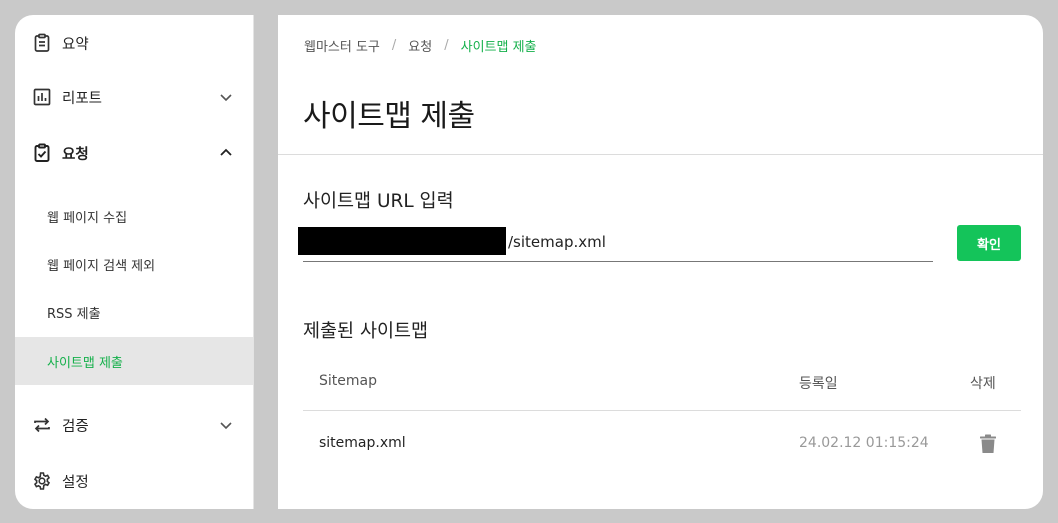 Image resolution: width=1058 pixels, height=523 pixels. What do you see at coordinates (42, 43) in the screenshot?
I see `clipboard-icon` at bounding box center [42, 43].